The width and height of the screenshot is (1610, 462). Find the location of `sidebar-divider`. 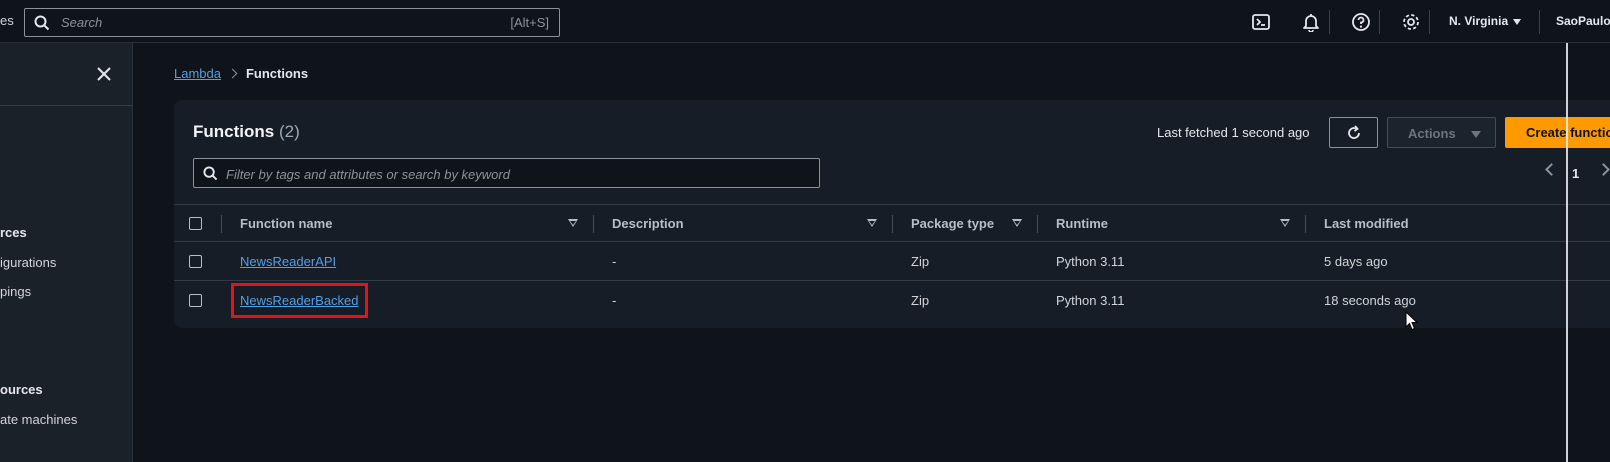

sidebar-divider is located at coordinates (66, 105).